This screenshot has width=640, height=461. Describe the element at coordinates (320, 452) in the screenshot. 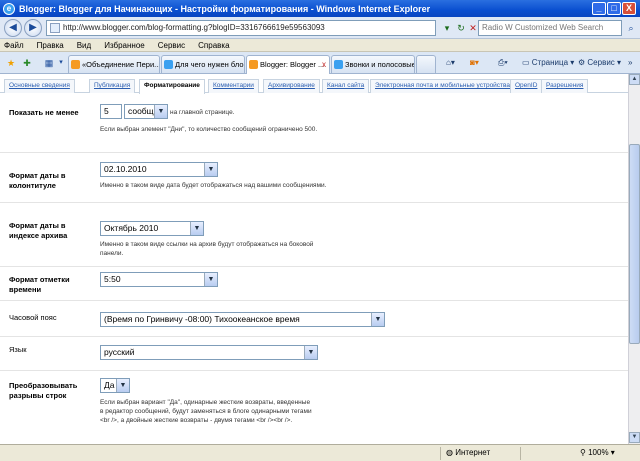

I see `status-bar: ◍ Интернет ⚲ 100% ▾` at that location.